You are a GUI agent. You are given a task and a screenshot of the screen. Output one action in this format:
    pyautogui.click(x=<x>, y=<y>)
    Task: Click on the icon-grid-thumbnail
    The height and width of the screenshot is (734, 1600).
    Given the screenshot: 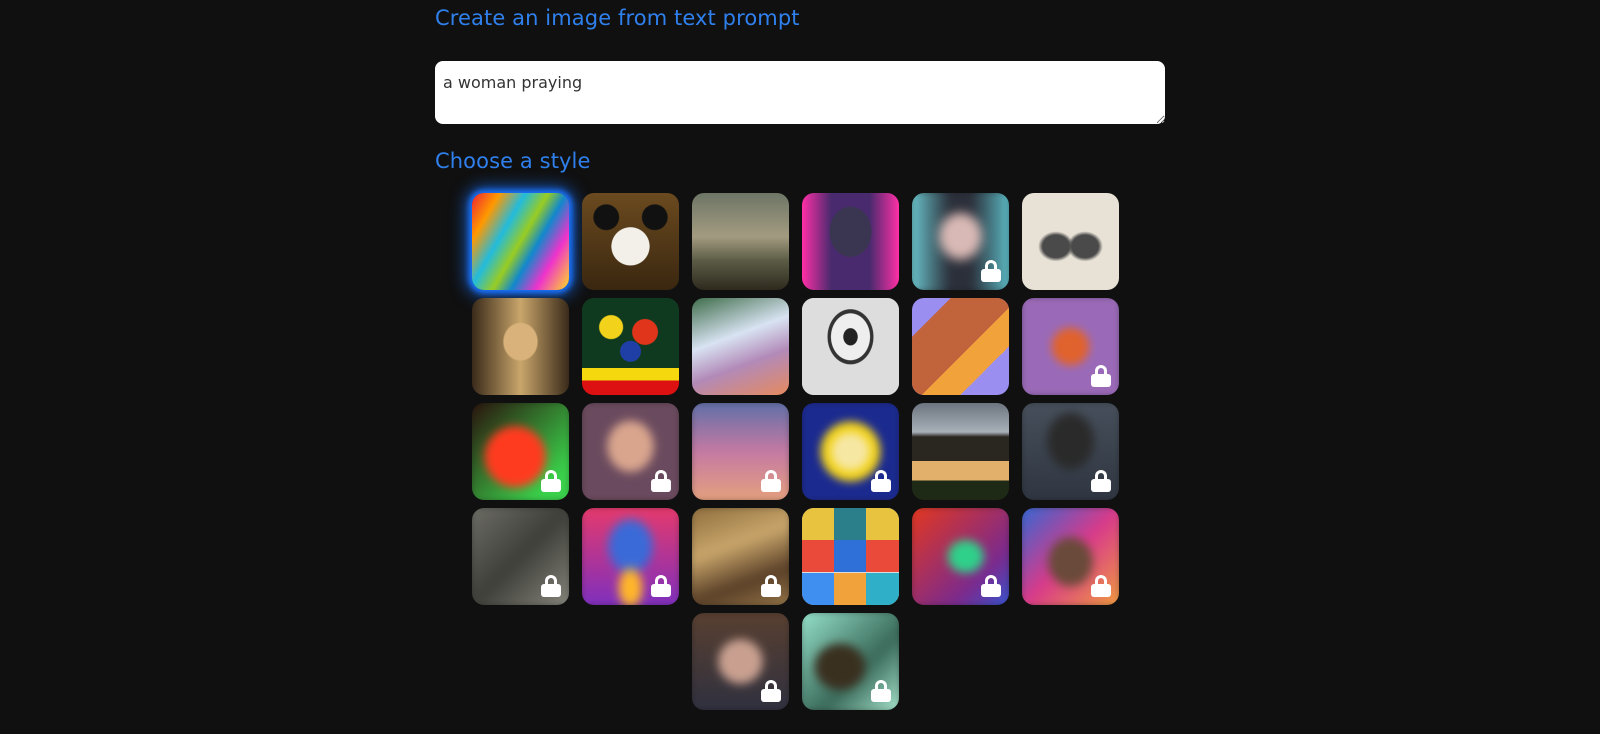 What is the action you would take?
    pyautogui.click(x=850, y=556)
    